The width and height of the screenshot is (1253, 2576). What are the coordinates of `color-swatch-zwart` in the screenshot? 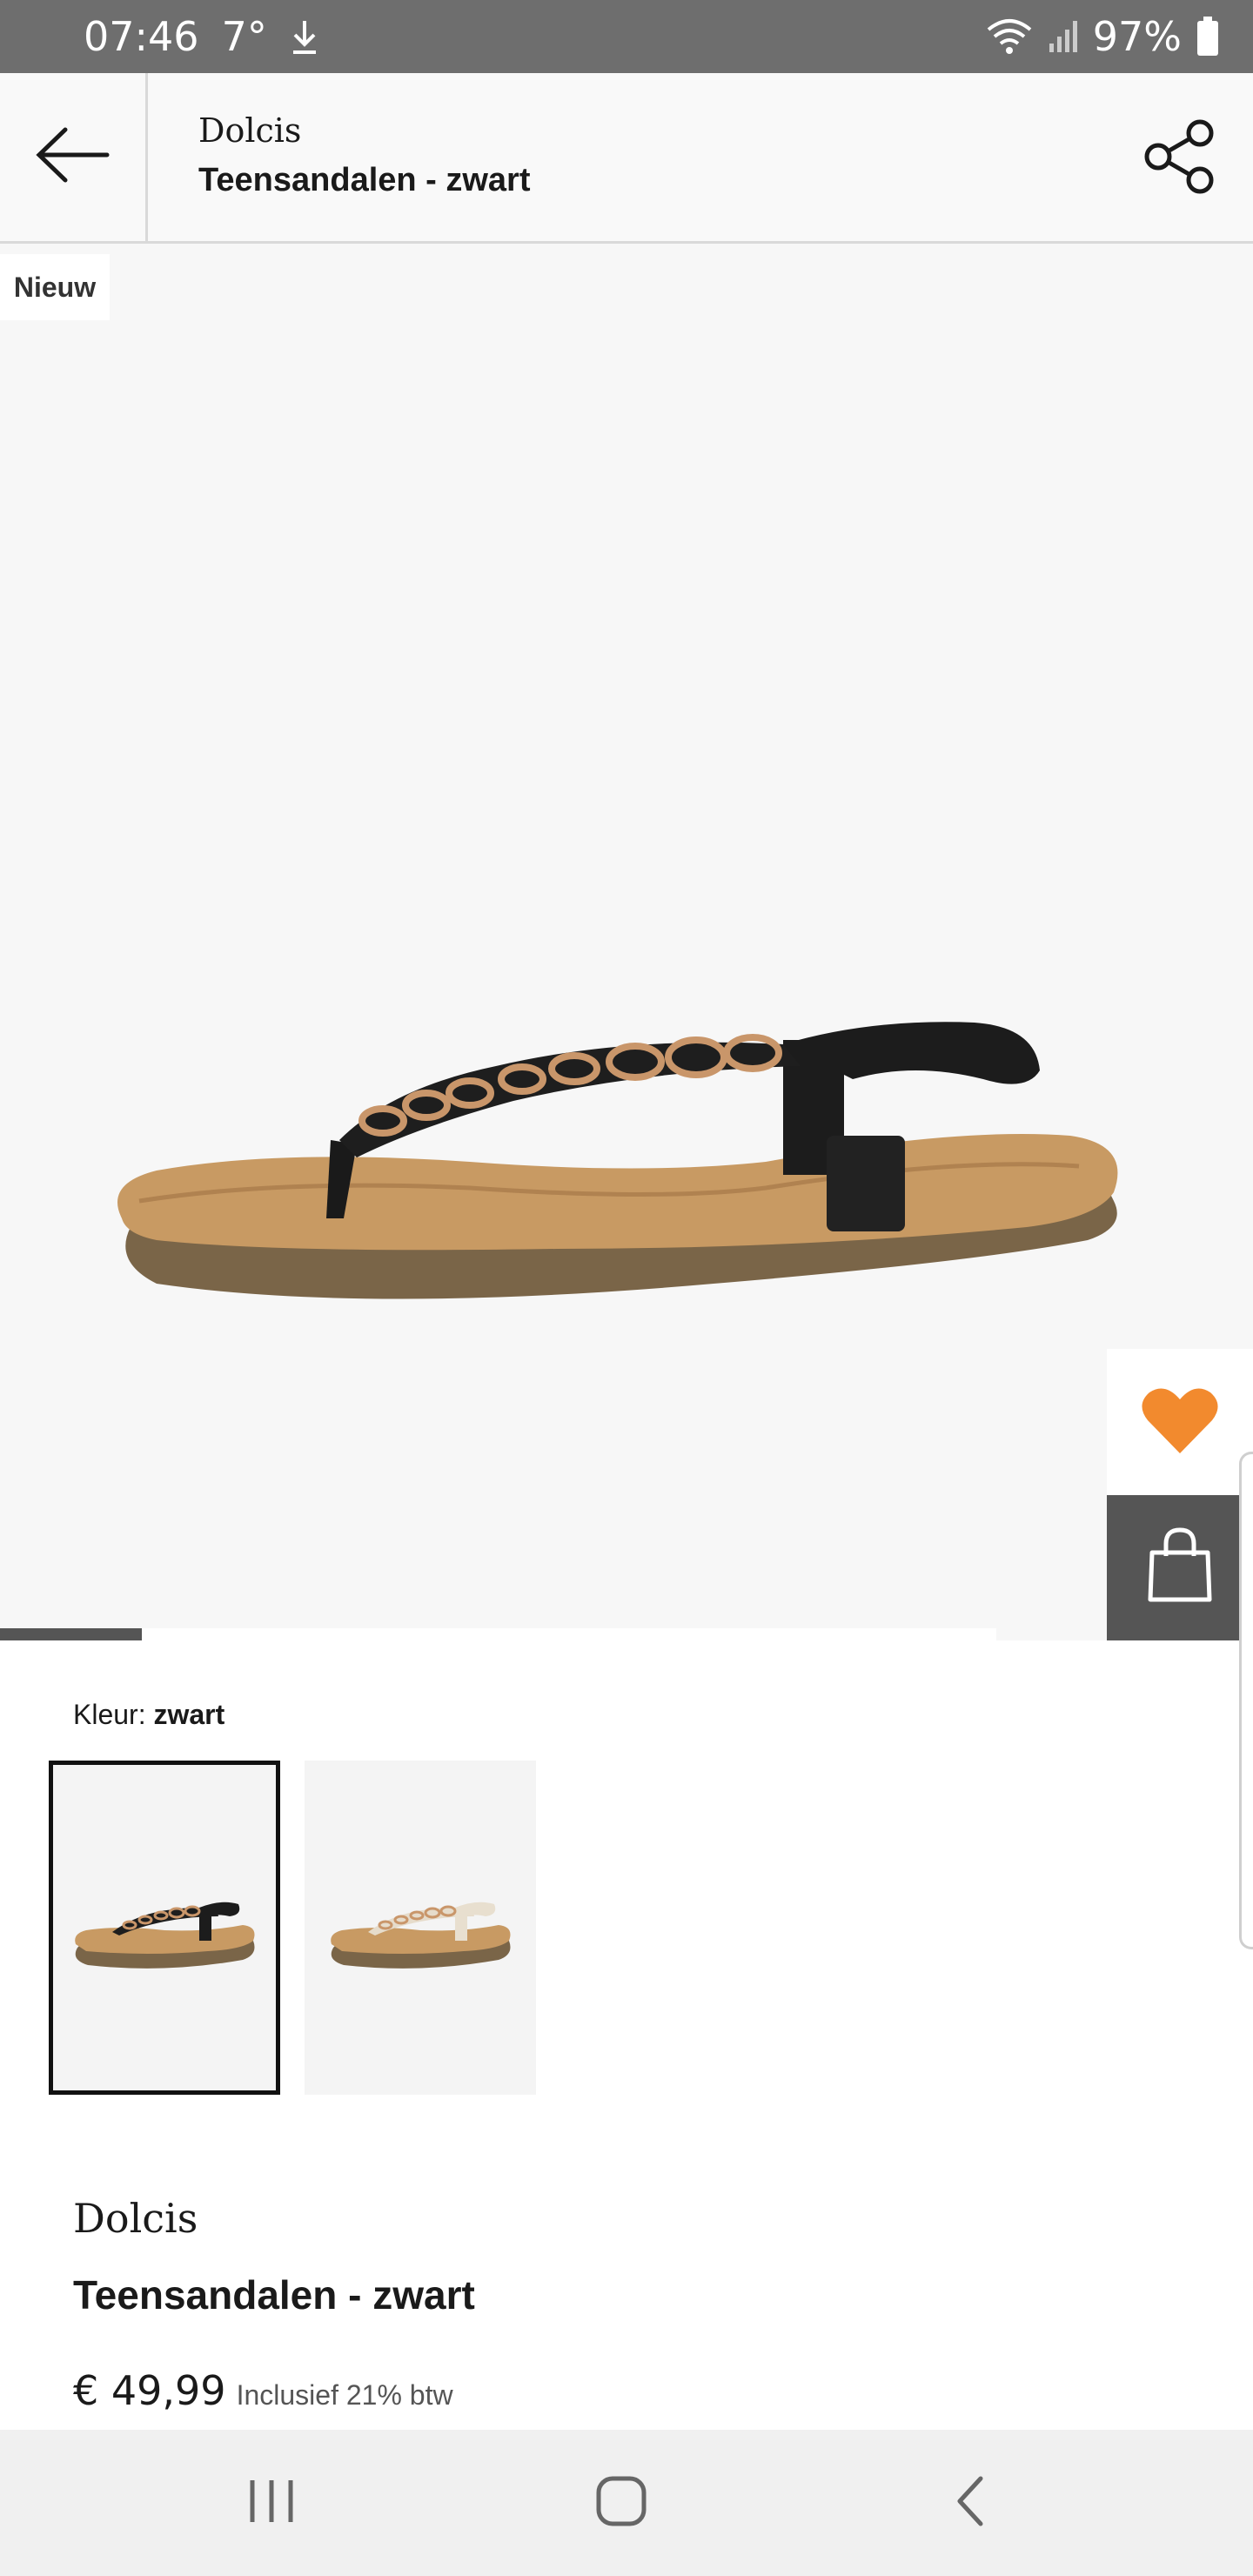 It's located at (164, 1928).